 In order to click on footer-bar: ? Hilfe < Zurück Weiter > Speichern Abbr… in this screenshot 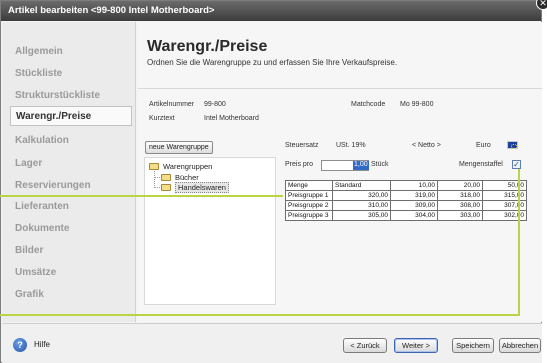, I will do `click(272, 343)`.